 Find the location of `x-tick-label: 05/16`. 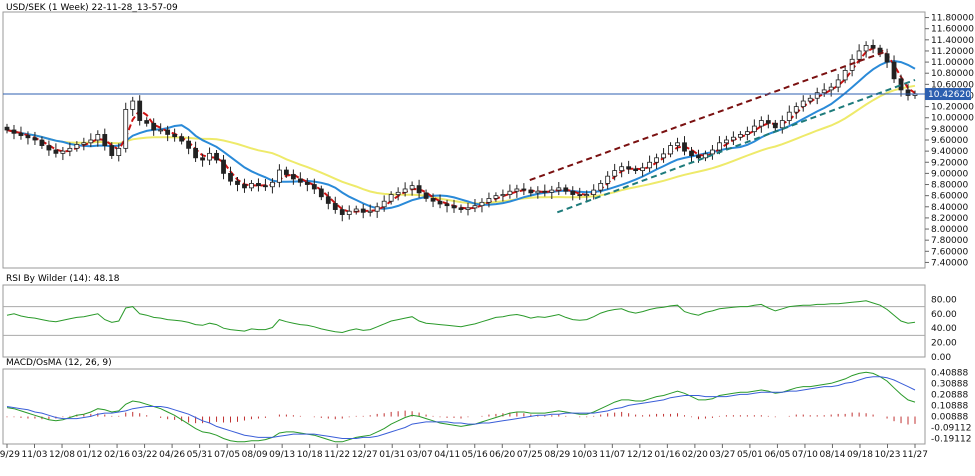

x-tick-label: 05/16 is located at coordinates (475, 455).